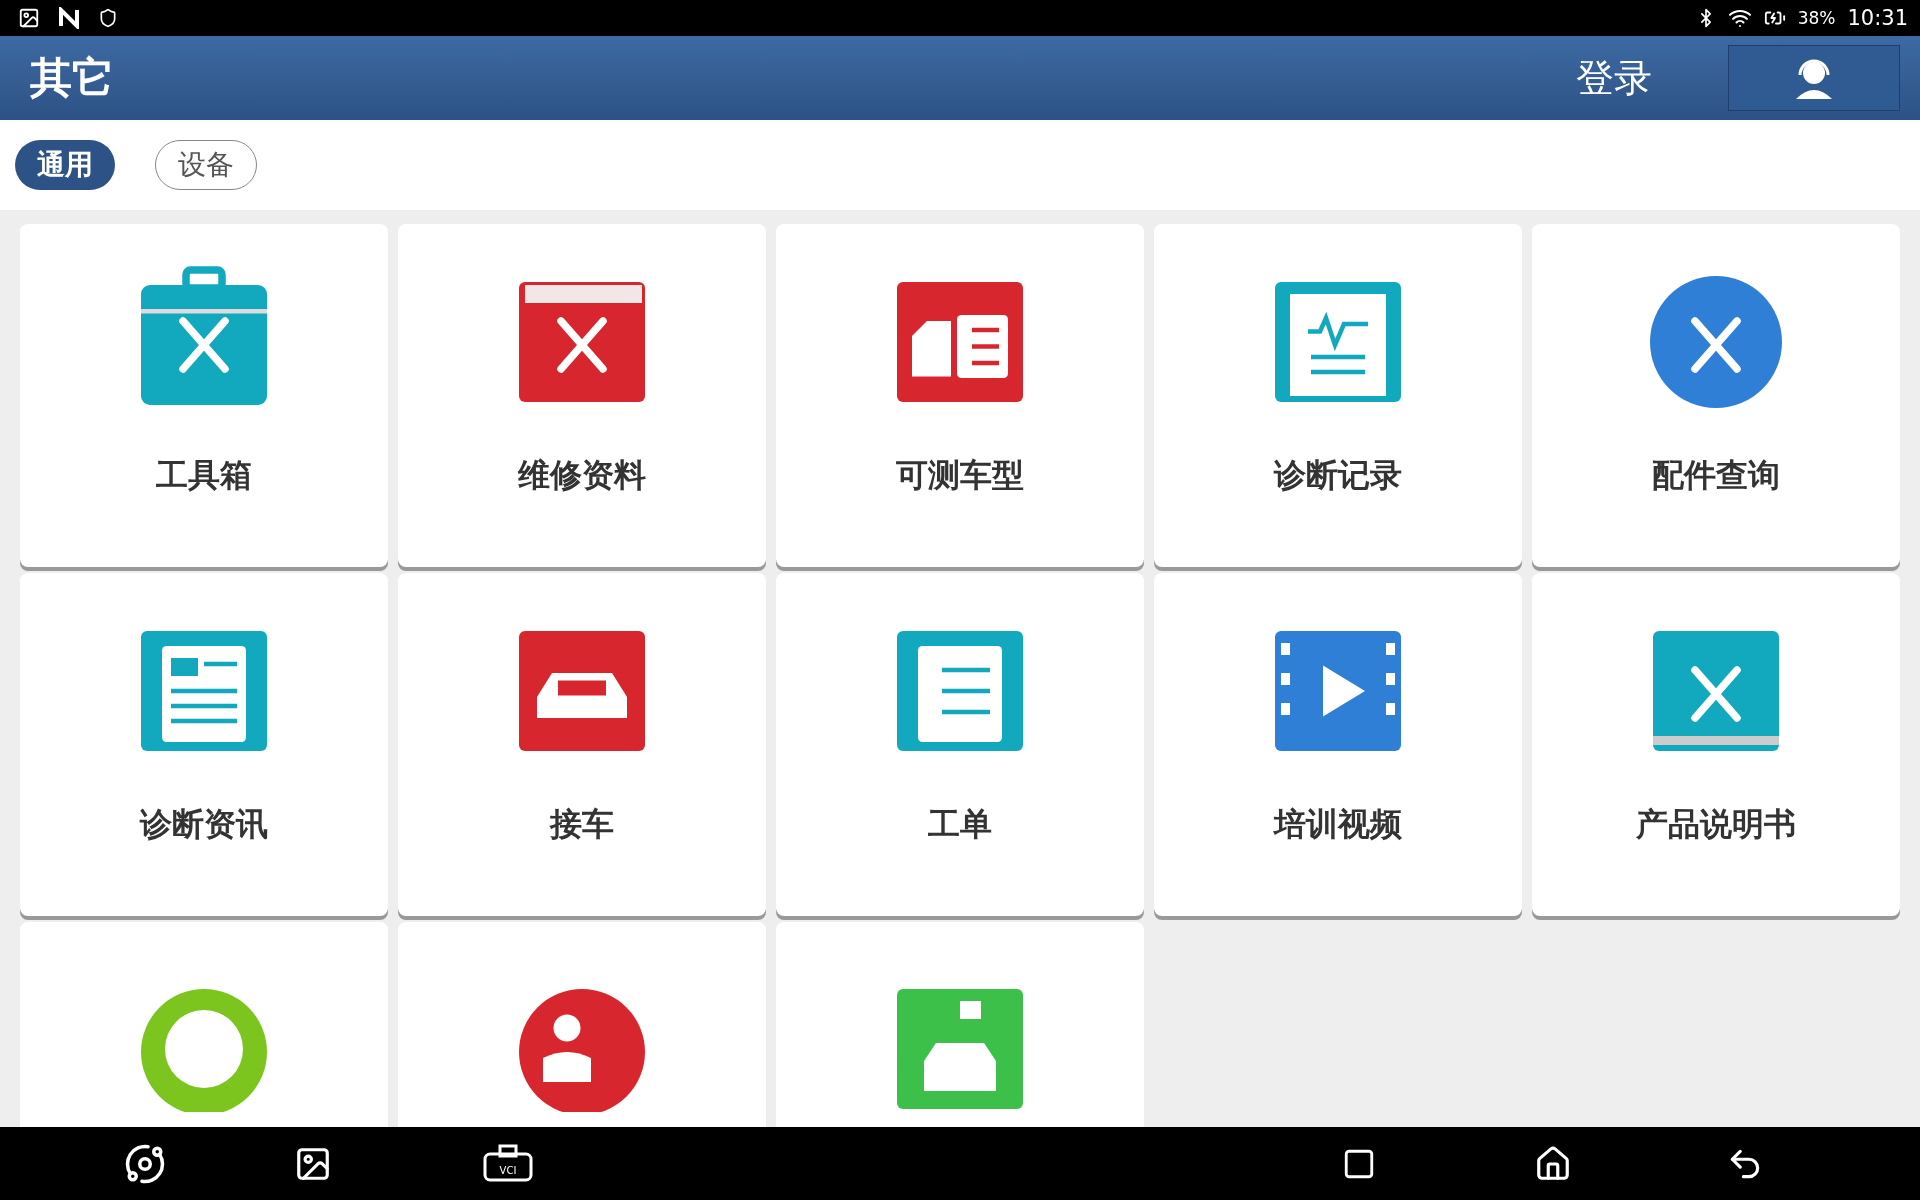 The height and width of the screenshot is (1200, 1920). I want to click on image-icon, so click(29, 18).